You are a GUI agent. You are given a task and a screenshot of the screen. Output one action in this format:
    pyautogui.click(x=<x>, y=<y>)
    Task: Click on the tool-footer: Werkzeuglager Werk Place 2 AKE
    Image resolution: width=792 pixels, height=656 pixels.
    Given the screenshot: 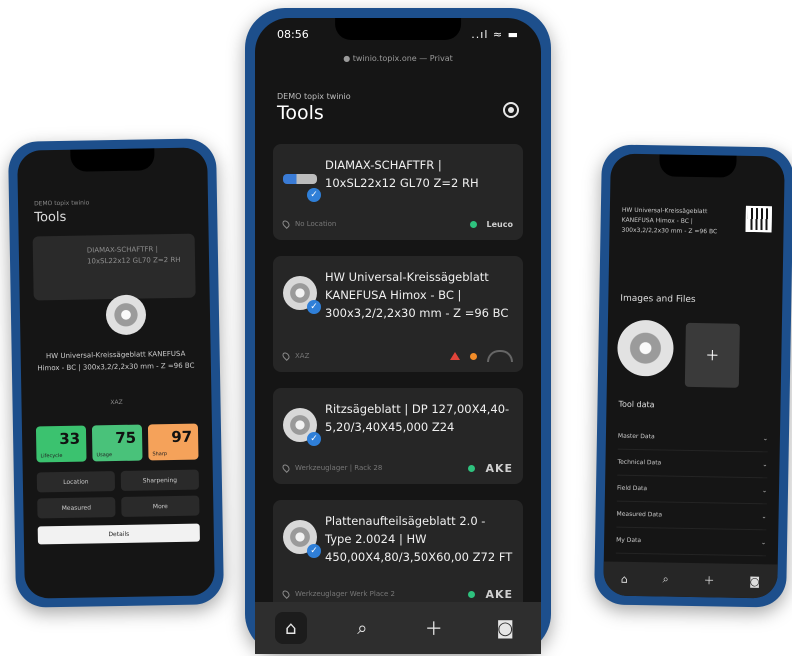 What is the action you would take?
    pyautogui.click(x=397, y=594)
    